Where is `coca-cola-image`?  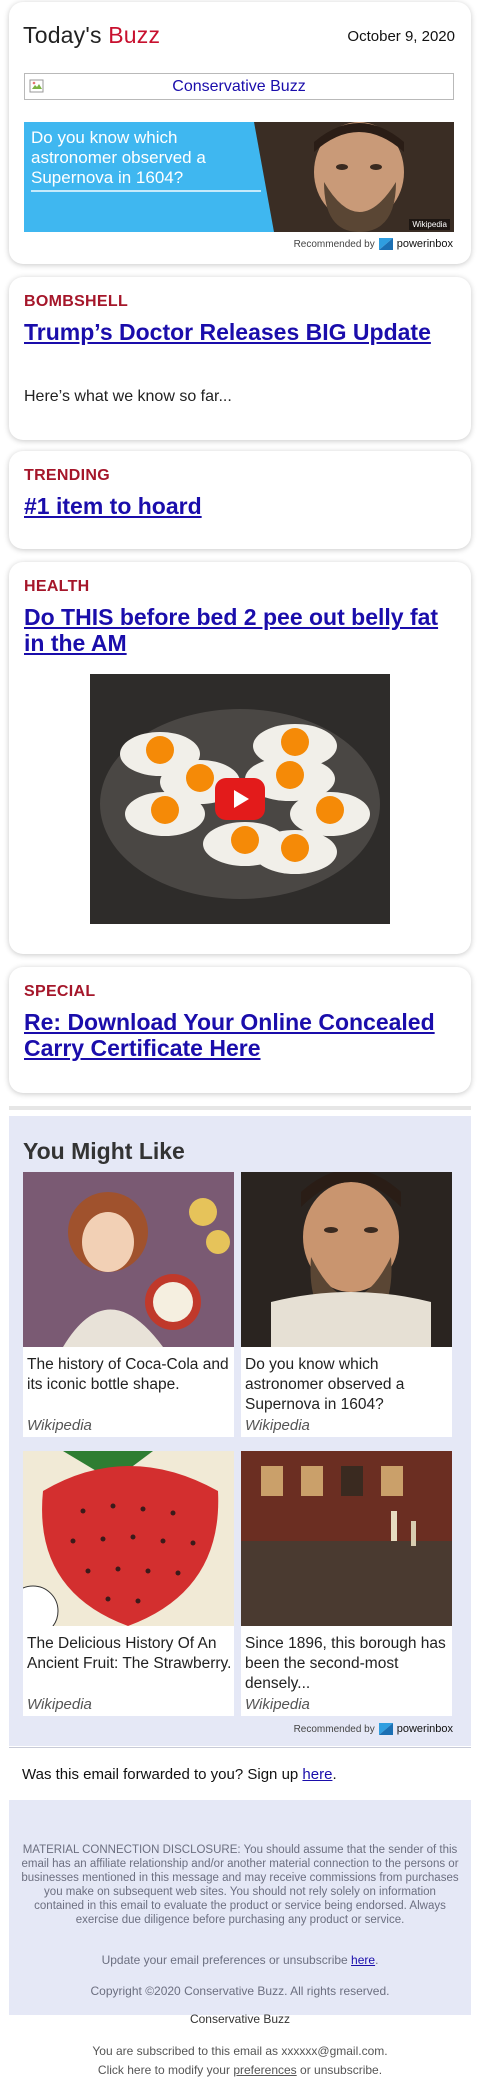 coca-cola-image is located at coordinates (128, 1259).